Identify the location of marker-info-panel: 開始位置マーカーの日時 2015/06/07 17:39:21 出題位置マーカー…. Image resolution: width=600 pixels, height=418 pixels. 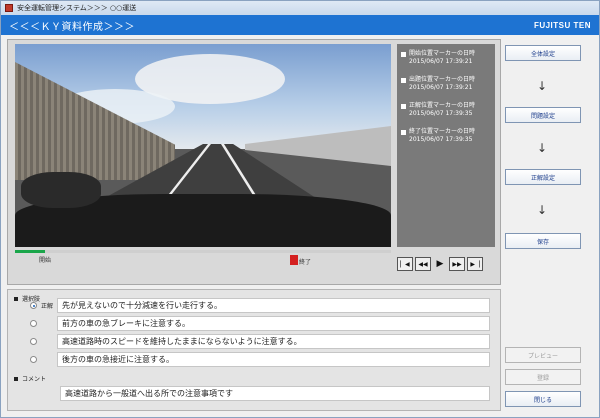
(446, 145).